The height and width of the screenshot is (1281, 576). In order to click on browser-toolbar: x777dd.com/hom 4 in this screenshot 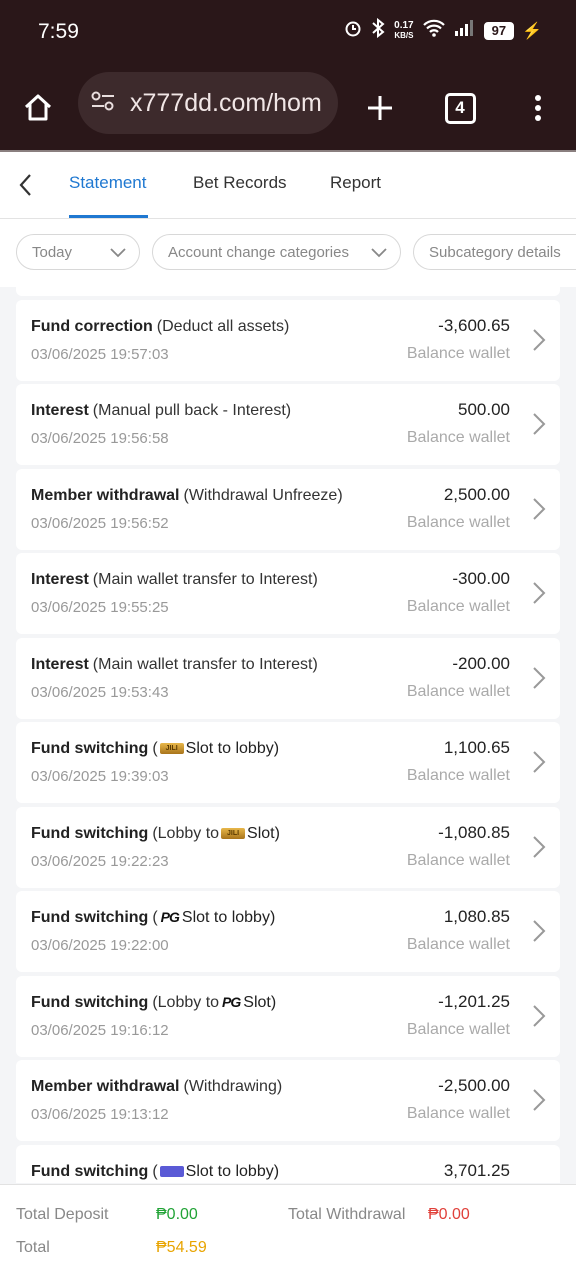, I will do `click(288, 109)`.